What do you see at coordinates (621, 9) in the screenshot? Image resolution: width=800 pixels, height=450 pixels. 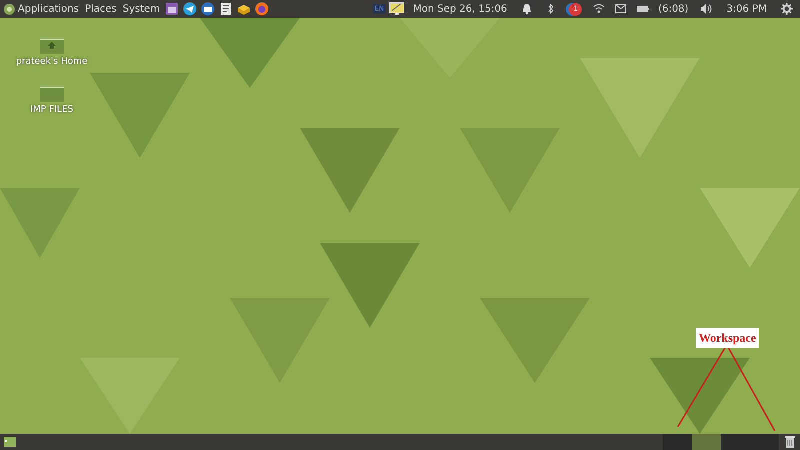 I see `envelope-icon` at bounding box center [621, 9].